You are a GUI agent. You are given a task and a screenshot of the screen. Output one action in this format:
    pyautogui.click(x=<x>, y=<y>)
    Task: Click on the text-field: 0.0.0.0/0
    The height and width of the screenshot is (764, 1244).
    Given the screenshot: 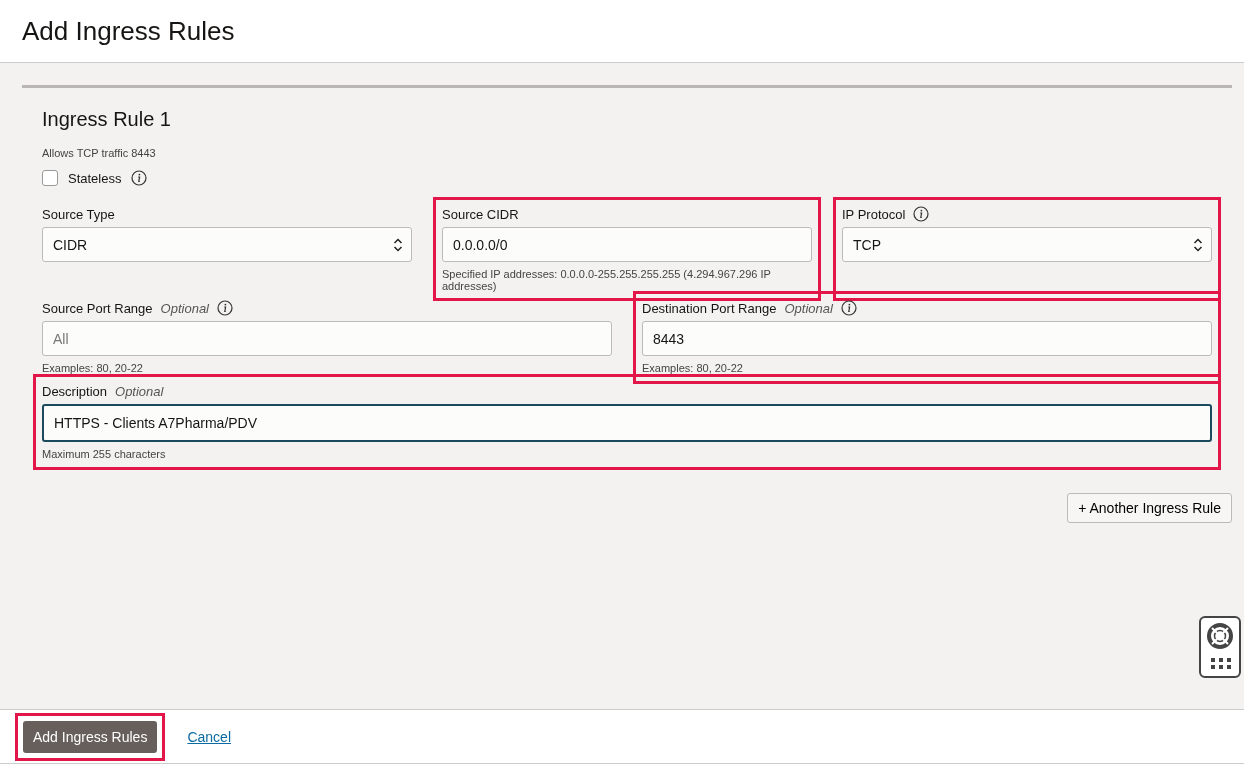 What is the action you would take?
    pyautogui.click(x=627, y=244)
    